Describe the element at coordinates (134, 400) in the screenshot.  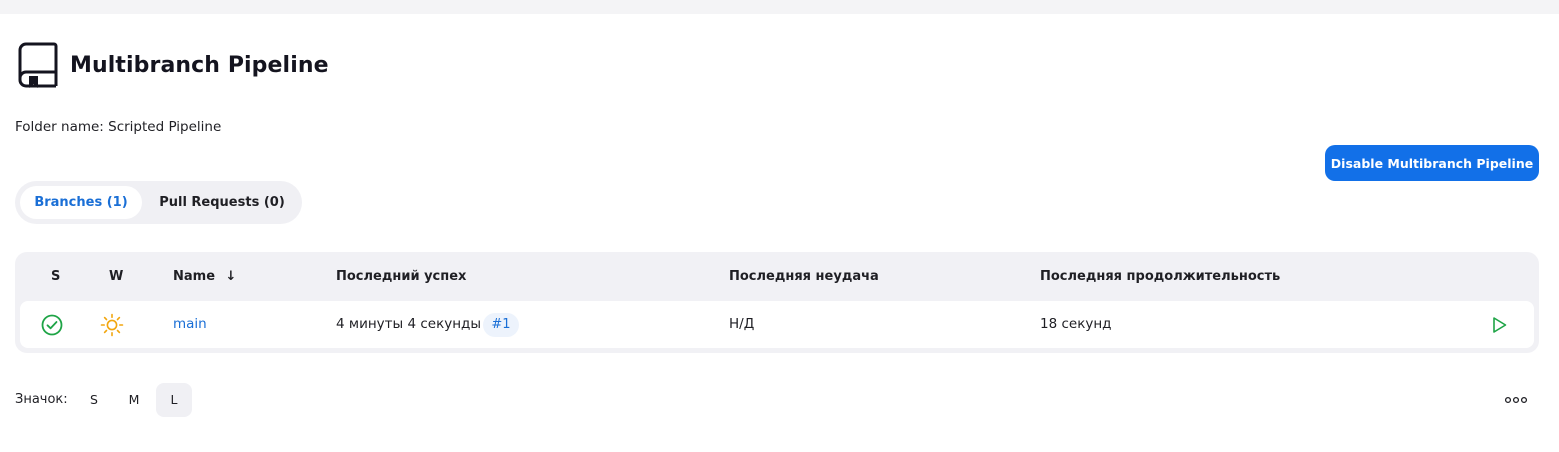
I see `icon-size-m-button: M` at that location.